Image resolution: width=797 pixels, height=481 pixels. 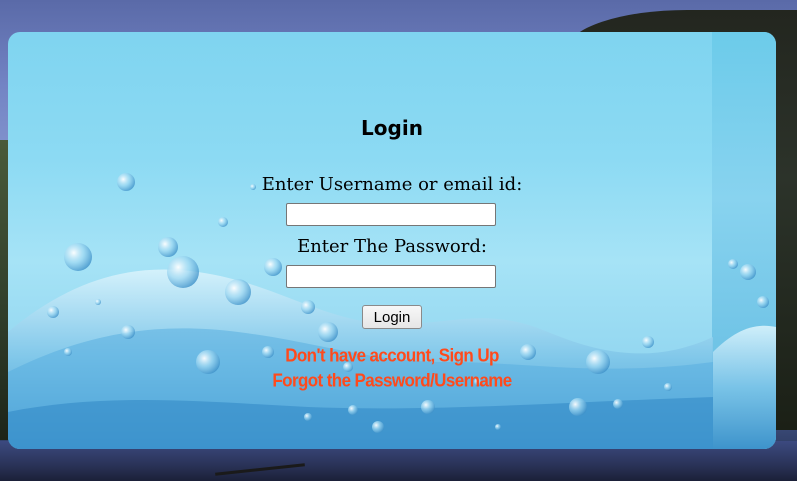 I want to click on password-input, so click(x=391, y=276).